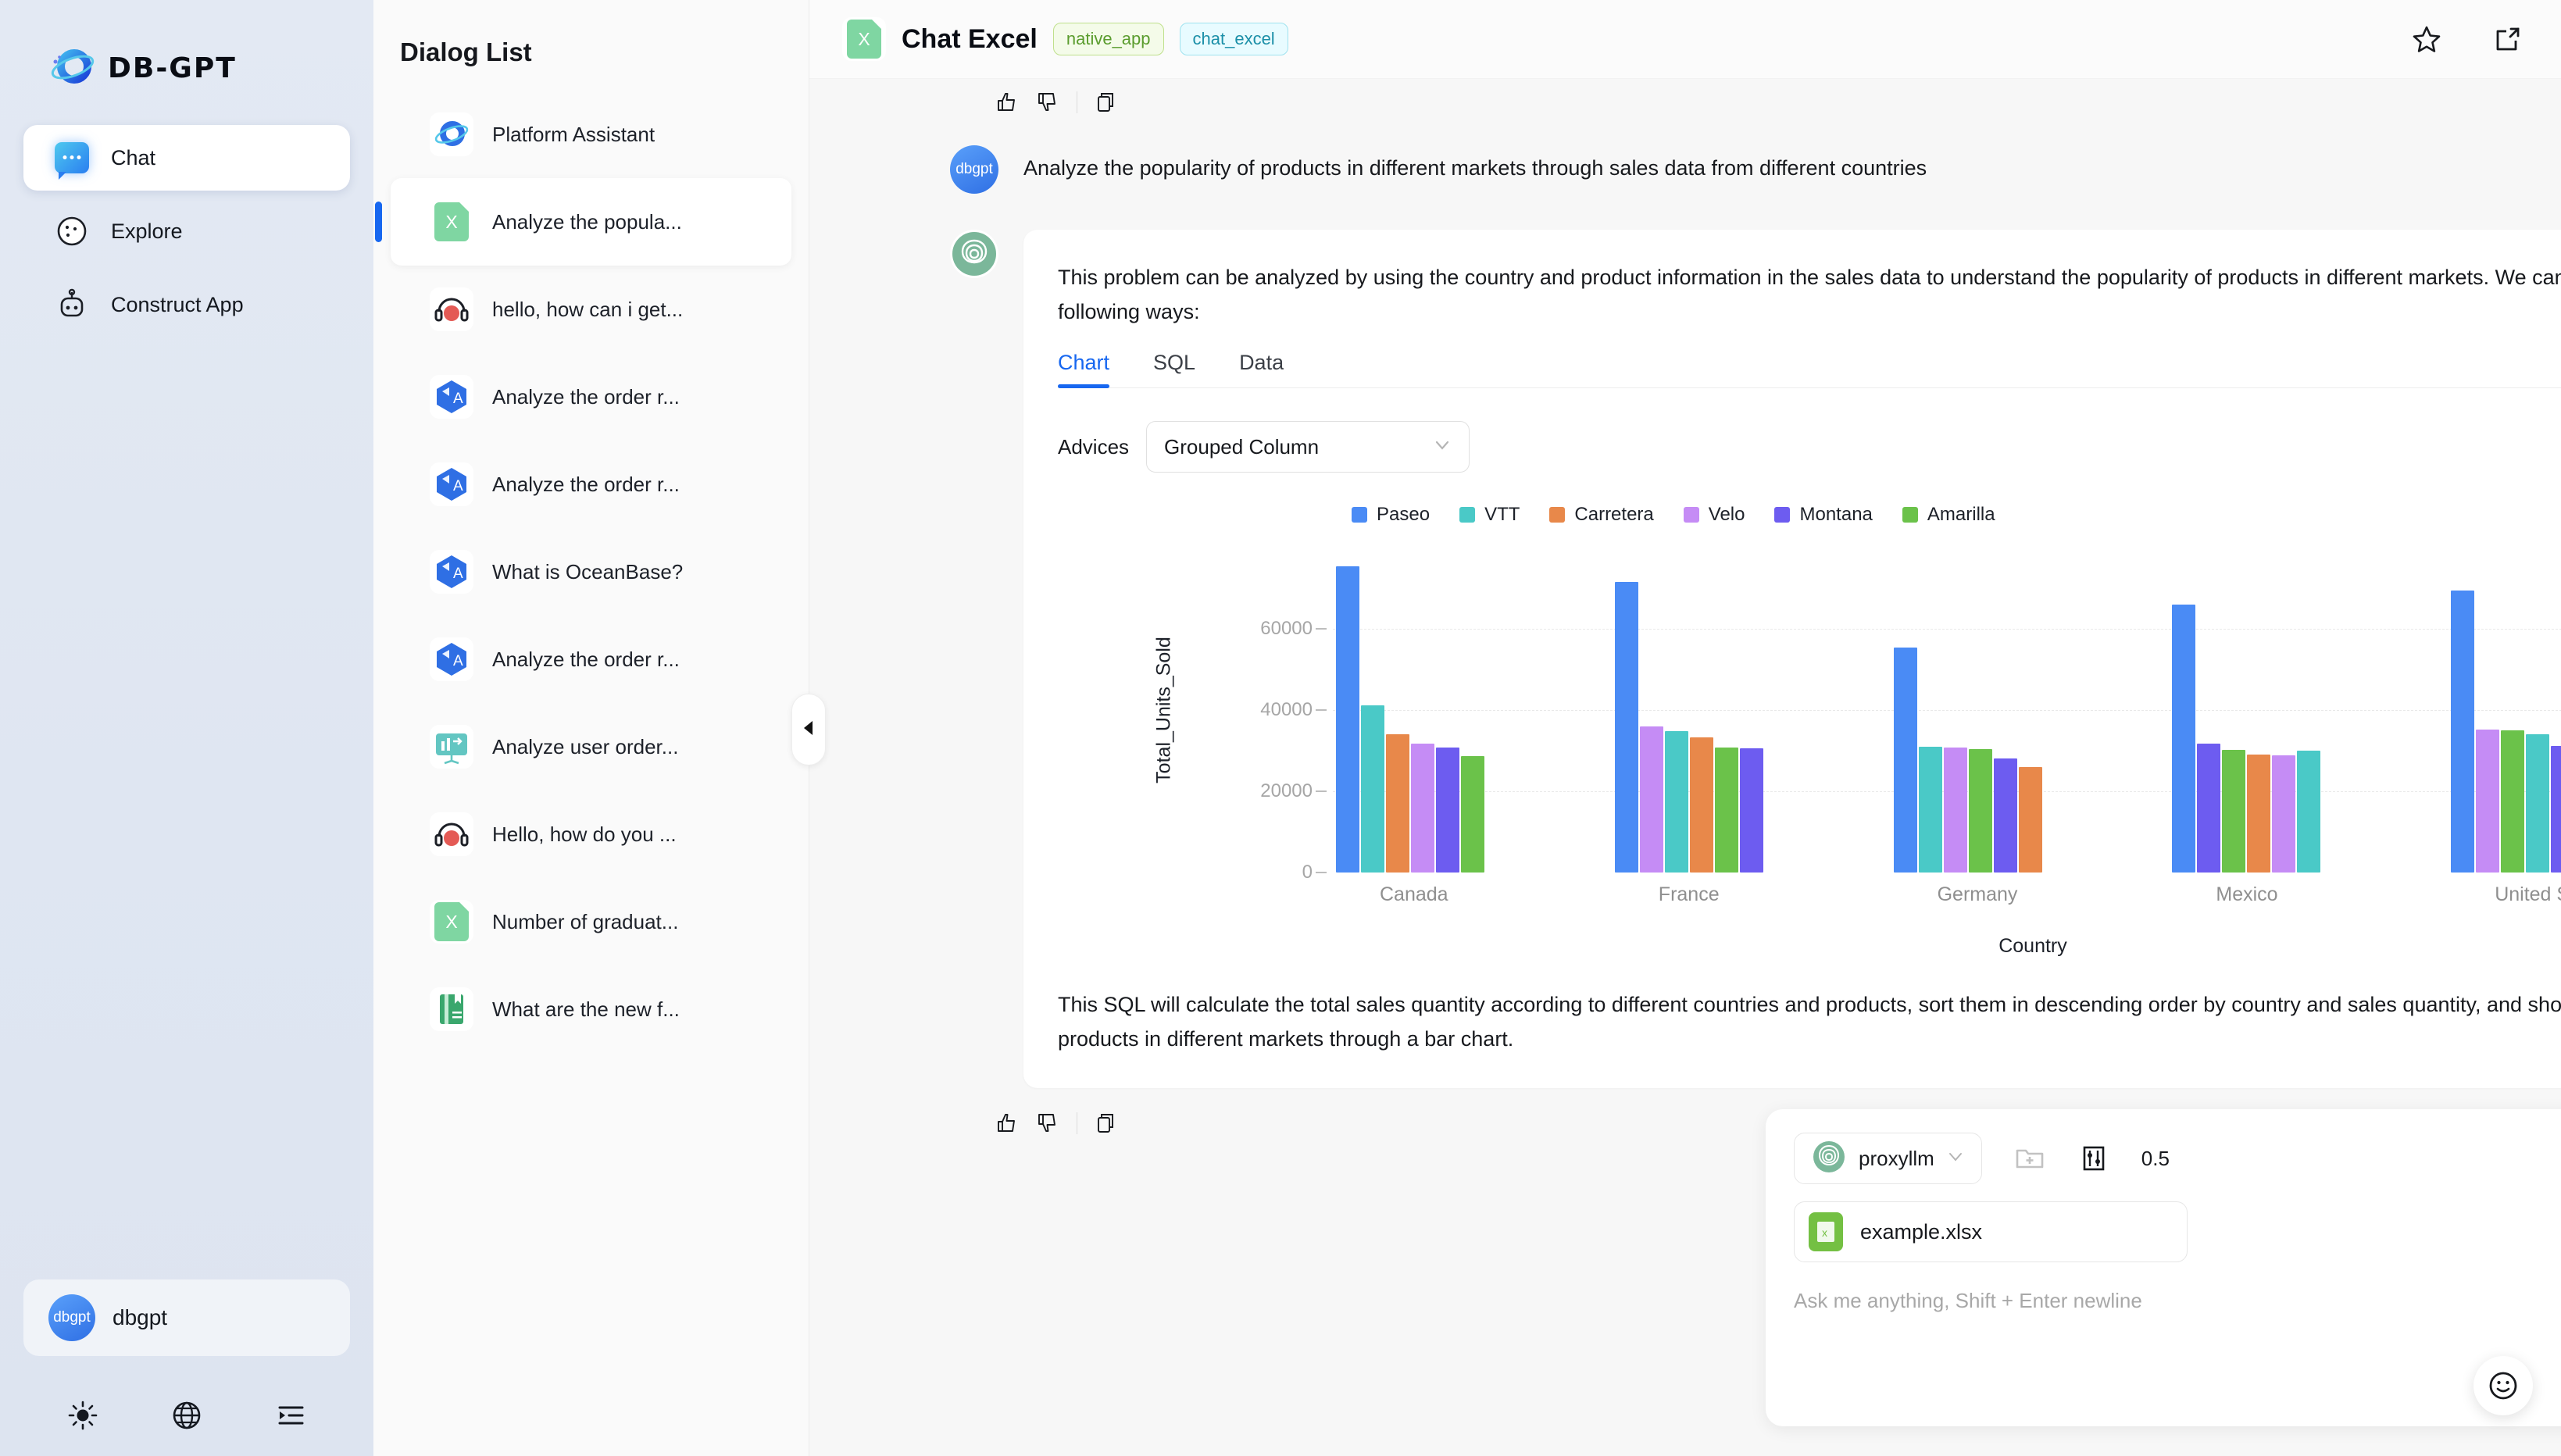 The height and width of the screenshot is (1456, 2561). I want to click on legend-item: Montana, so click(1823, 515).